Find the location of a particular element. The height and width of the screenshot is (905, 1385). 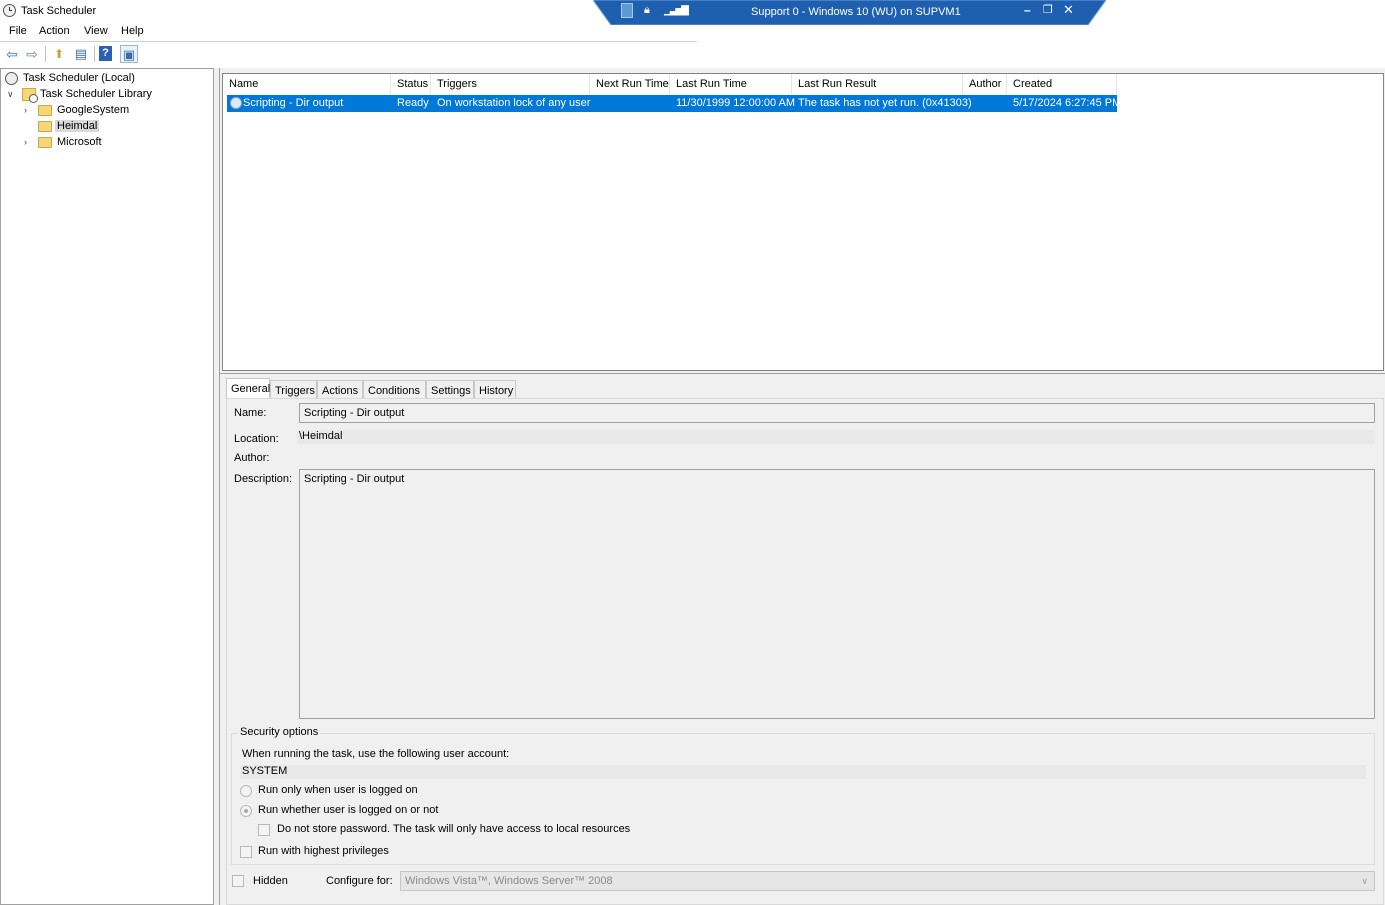

up-folder-icon: ⬆ is located at coordinates (59, 54).